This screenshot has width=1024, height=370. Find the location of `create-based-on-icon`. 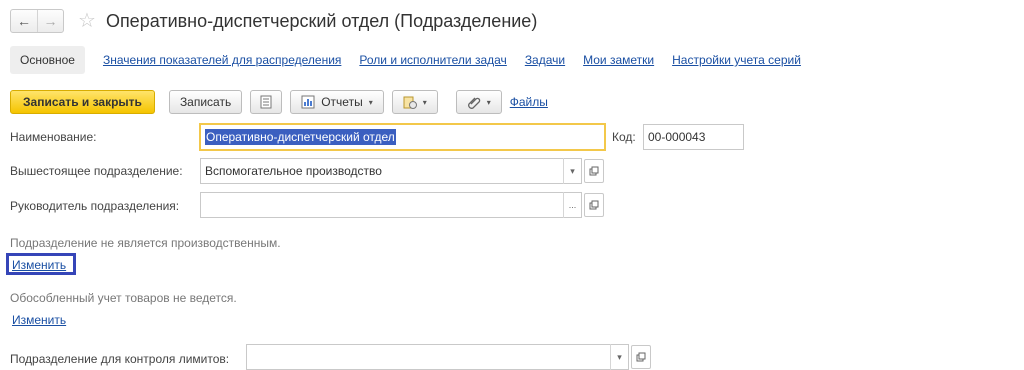

create-based-on-icon is located at coordinates (410, 102).